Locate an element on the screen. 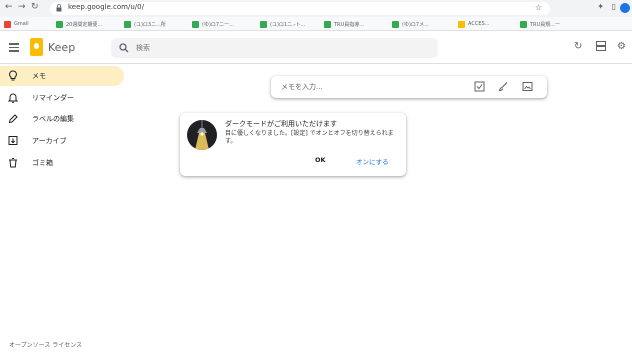 The image size is (632, 355). reload-icon: ↻ is located at coordinates (35, 7).